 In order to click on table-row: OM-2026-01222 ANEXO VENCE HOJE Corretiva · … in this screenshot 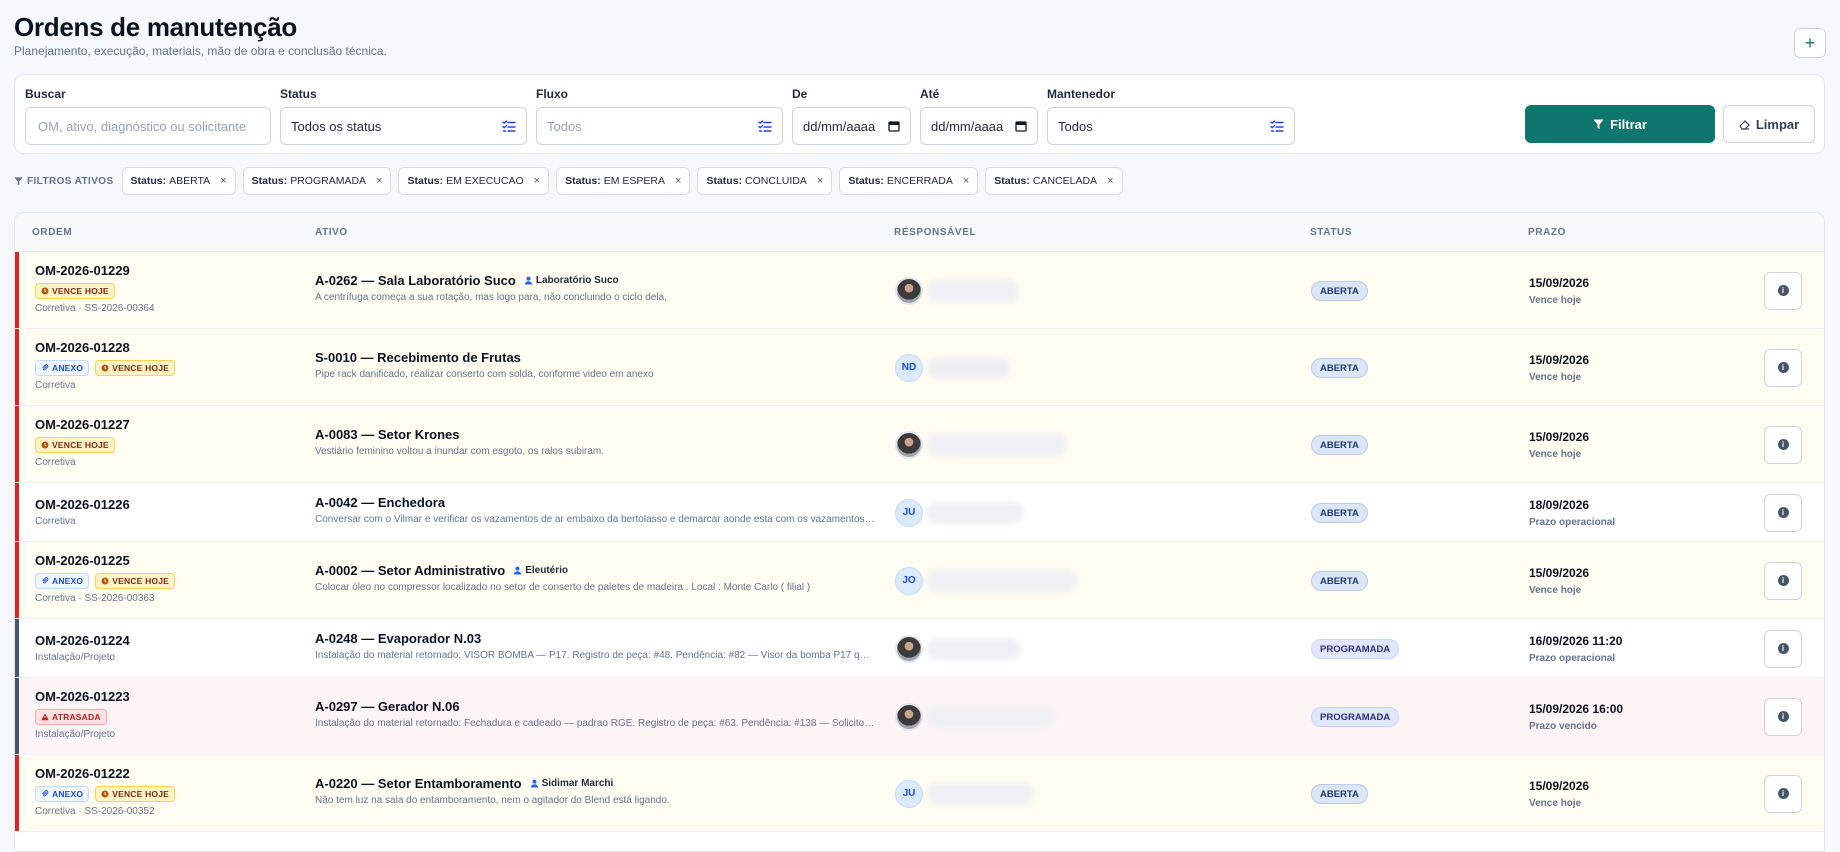, I will do `click(919, 793)`.